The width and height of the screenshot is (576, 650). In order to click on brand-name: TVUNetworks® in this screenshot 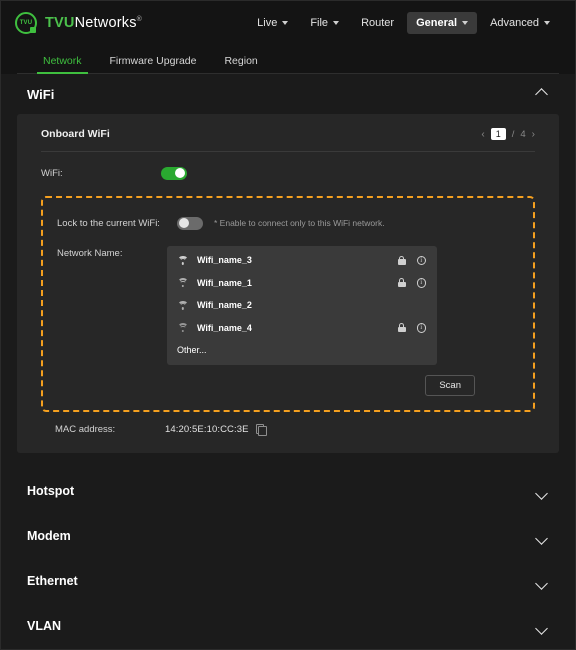, I will do `click(93, 23)`.